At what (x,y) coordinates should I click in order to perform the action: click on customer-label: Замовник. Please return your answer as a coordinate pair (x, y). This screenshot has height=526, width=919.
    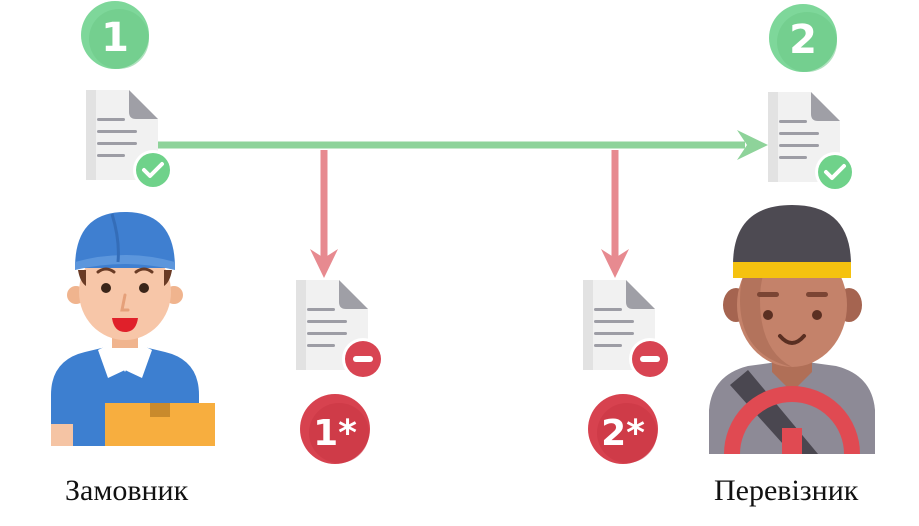
    Looking at the image, I should click on (127, 490).